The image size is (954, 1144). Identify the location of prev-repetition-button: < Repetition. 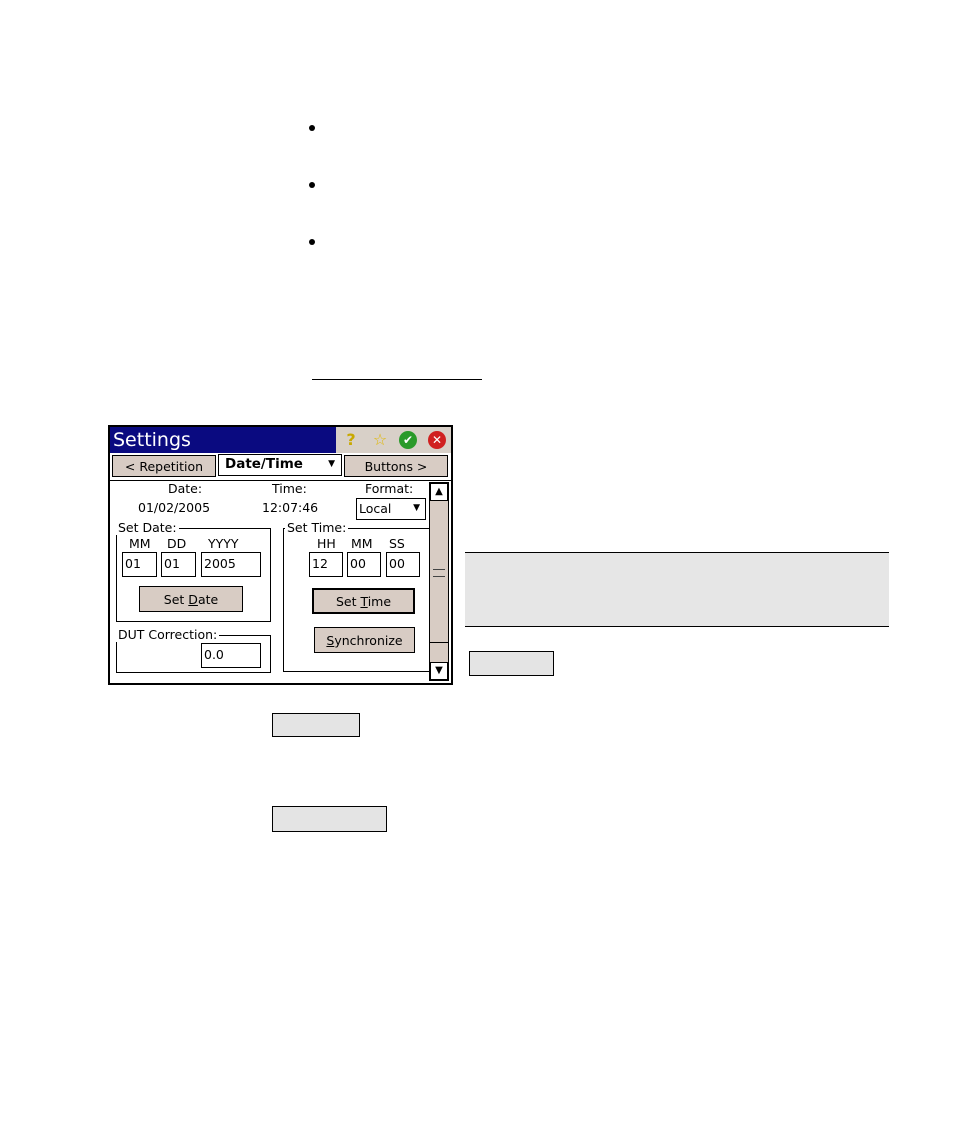
(164, 466).